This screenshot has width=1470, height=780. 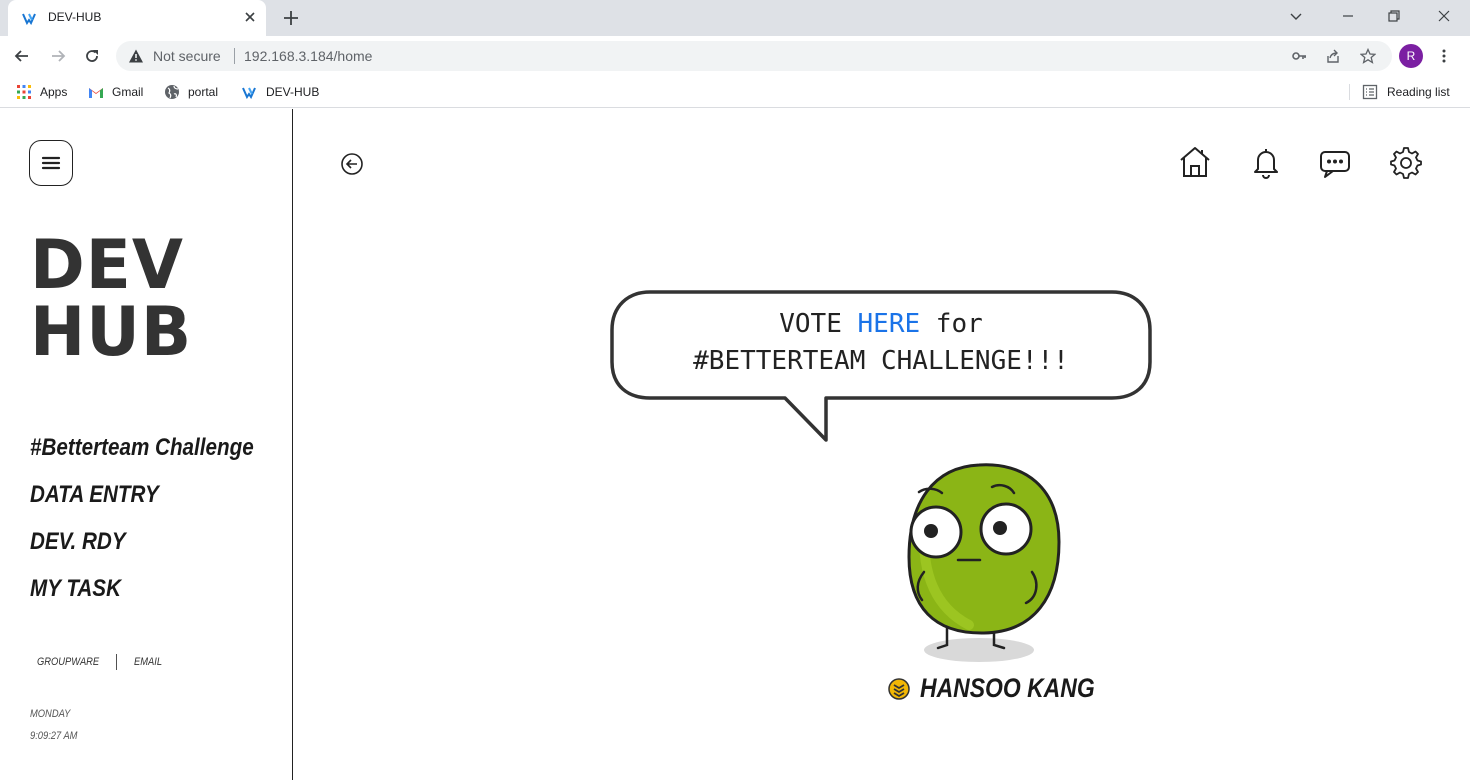 I want to click on bookmark-label: portal, so click(x=203, y=92).